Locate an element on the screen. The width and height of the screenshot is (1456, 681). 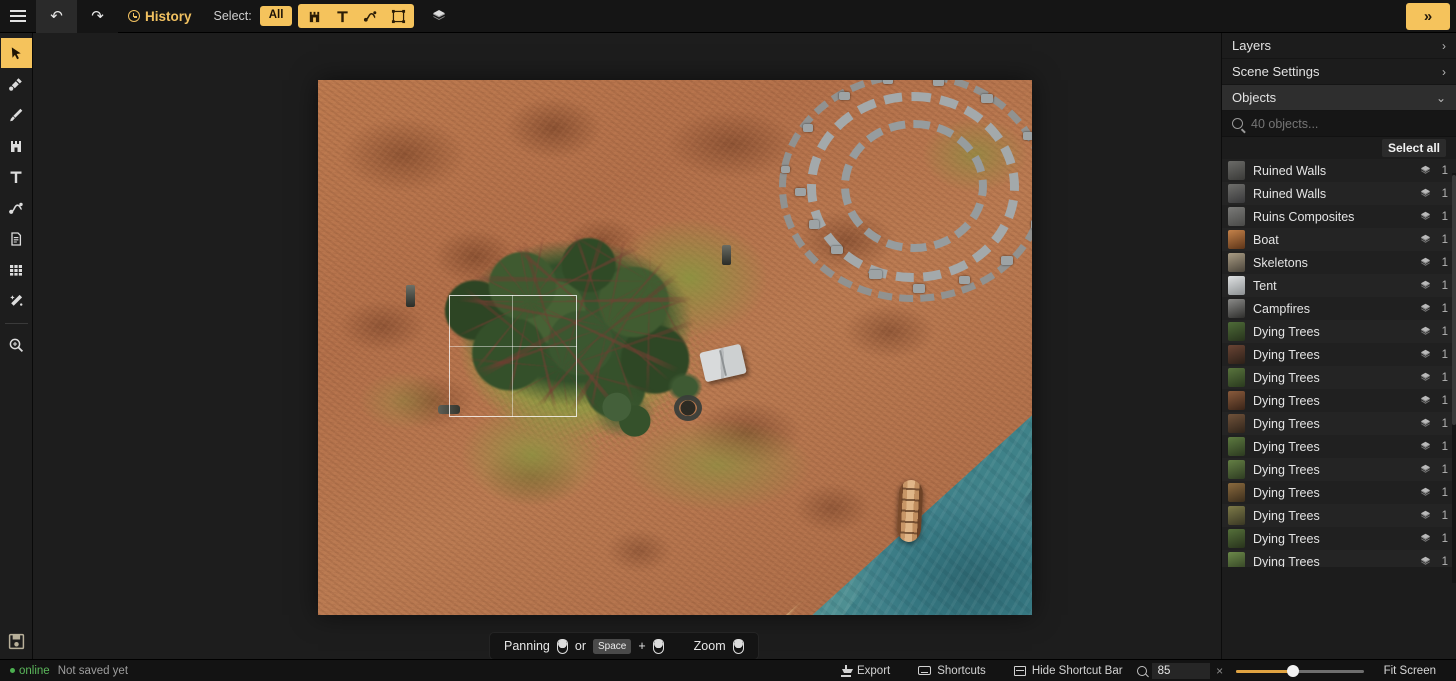
hide-shortcut-bar-button: Hide Shortcut Bar is located at coordinates (1068, 670).